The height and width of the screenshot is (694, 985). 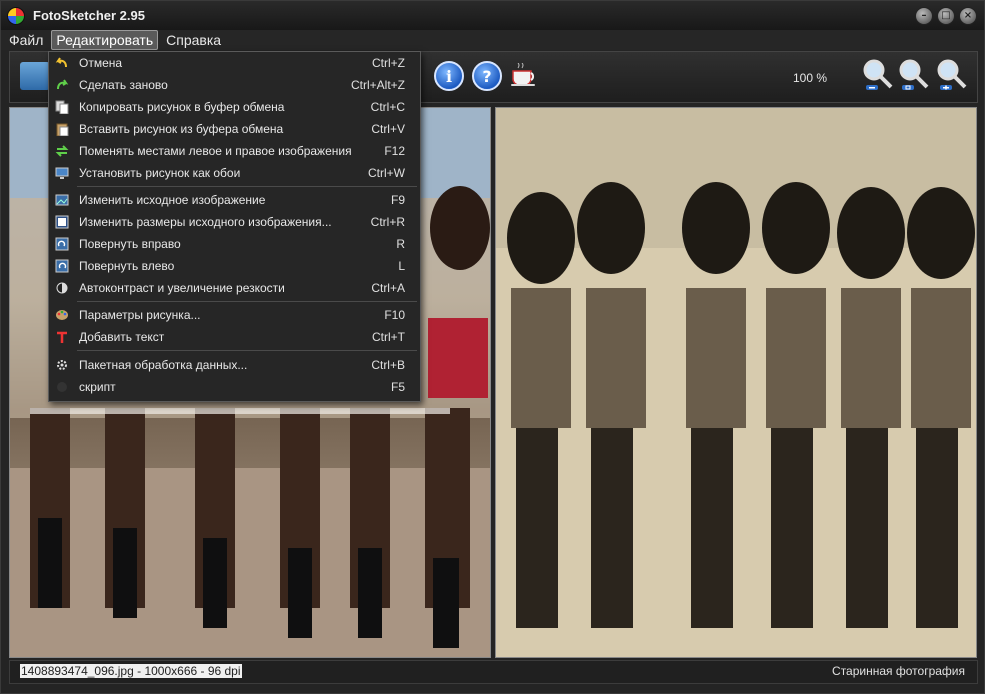 What do you see at coordinates (234, 337) in the screenshot?
I see `menu-item-add-text: Добавить текст Ctrl+T` at bounding box center [234, 337].